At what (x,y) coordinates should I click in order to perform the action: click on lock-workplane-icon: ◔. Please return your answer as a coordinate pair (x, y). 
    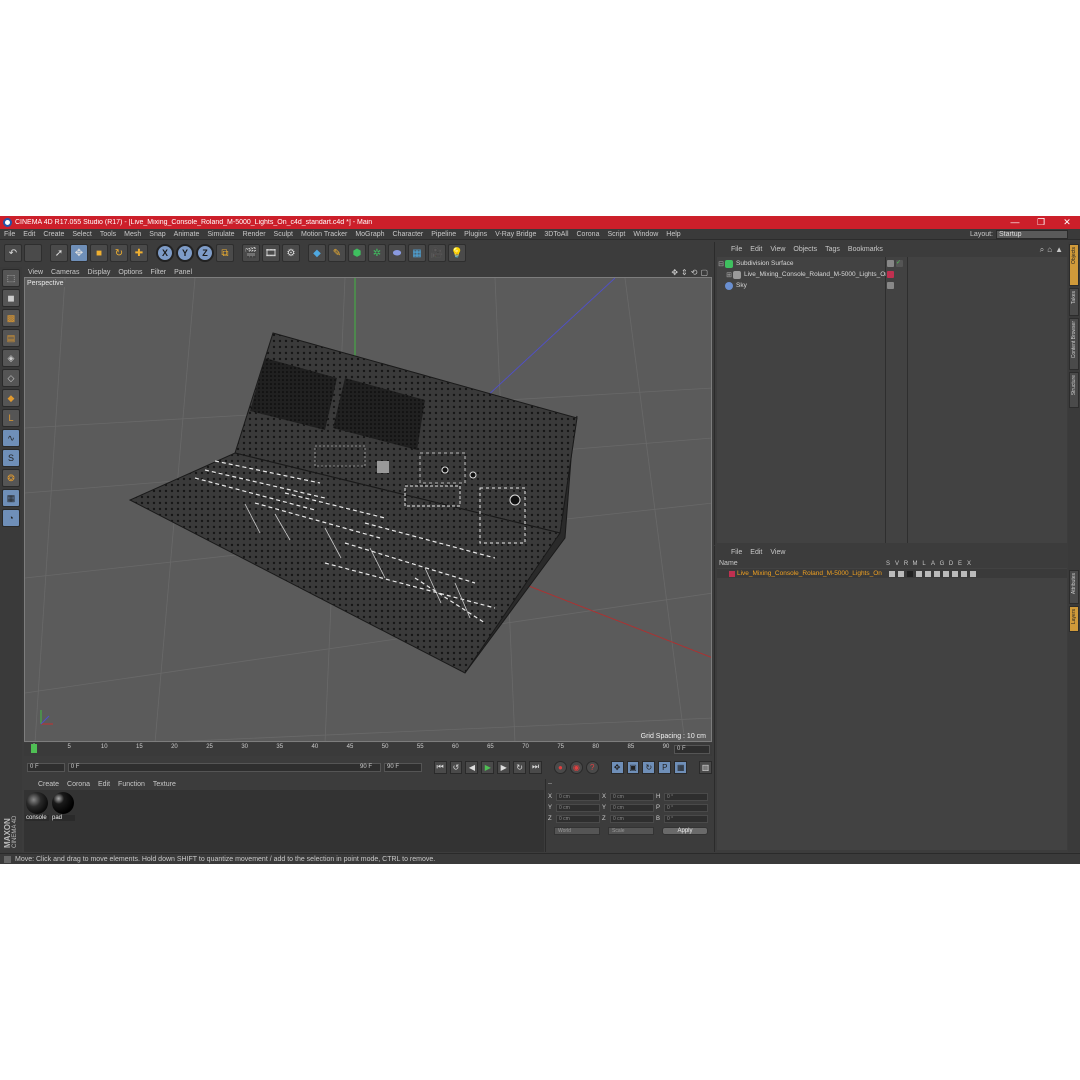
    Looking at the image, I should click on (11, 518).